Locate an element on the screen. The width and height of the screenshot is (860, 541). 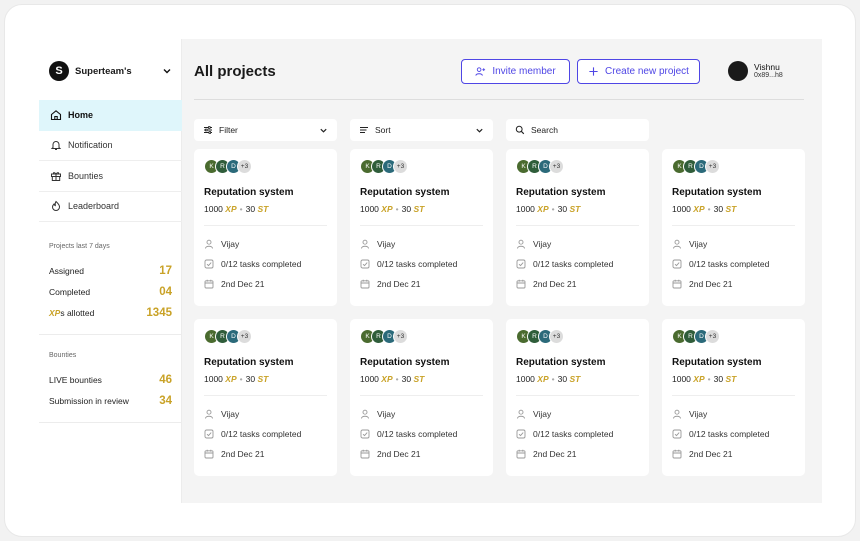
sidebar-item-home: Home is located at coordinates (110, 115).